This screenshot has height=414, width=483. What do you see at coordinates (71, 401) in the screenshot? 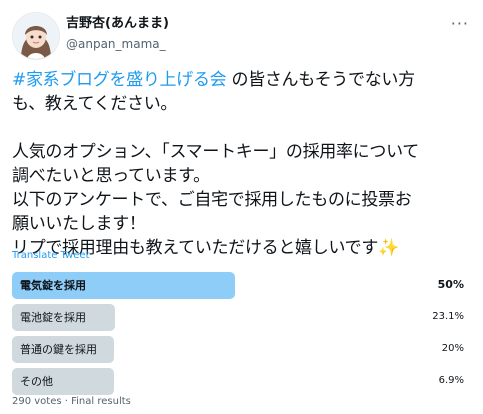
I see `poll-footer: 290 votes · Final results` at bounding box center [71, 401].